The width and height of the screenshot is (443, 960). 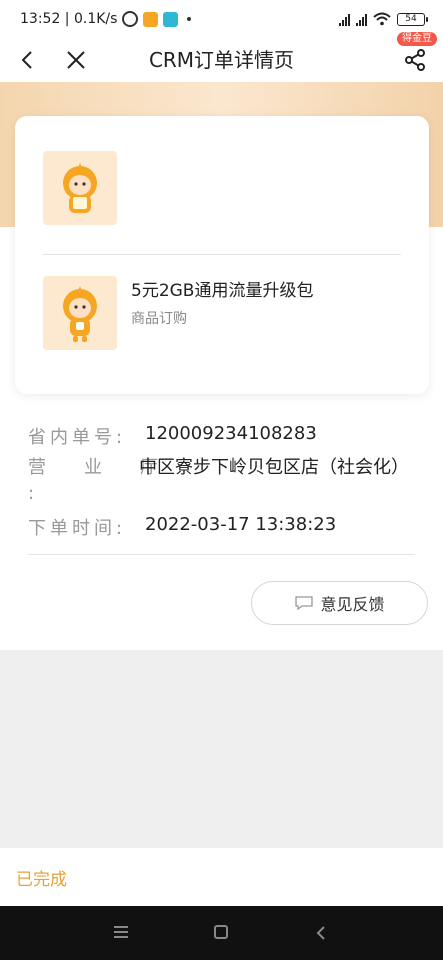 What do you see at coordinates (222, 288) in the screenshot?
I see `product-name: 5元2GB通用流量升级包` at bounding box center [222, 288].